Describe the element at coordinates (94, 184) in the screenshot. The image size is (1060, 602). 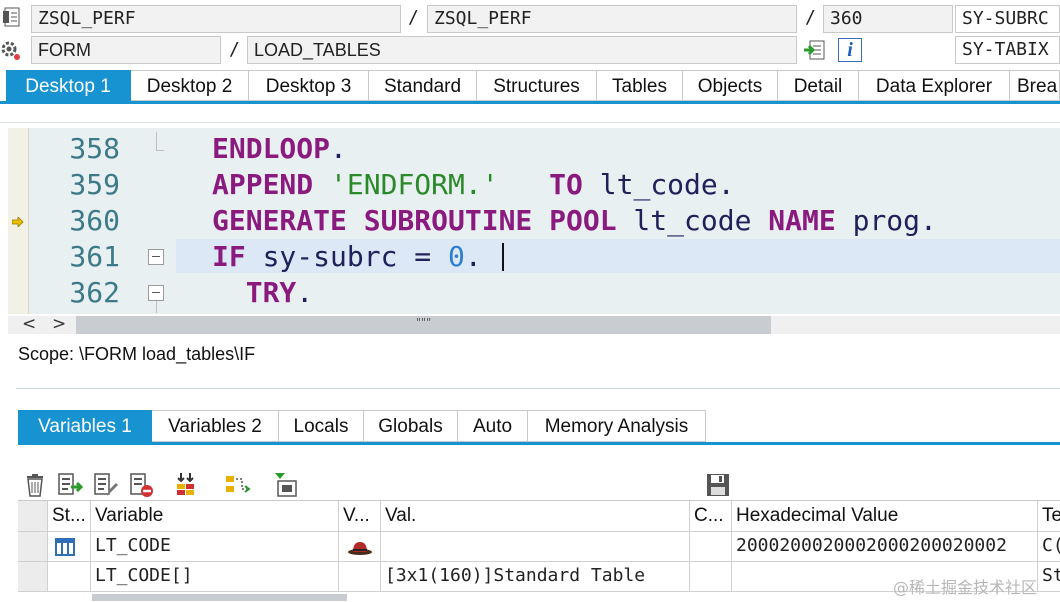
I see `line-number: 359` at that location.